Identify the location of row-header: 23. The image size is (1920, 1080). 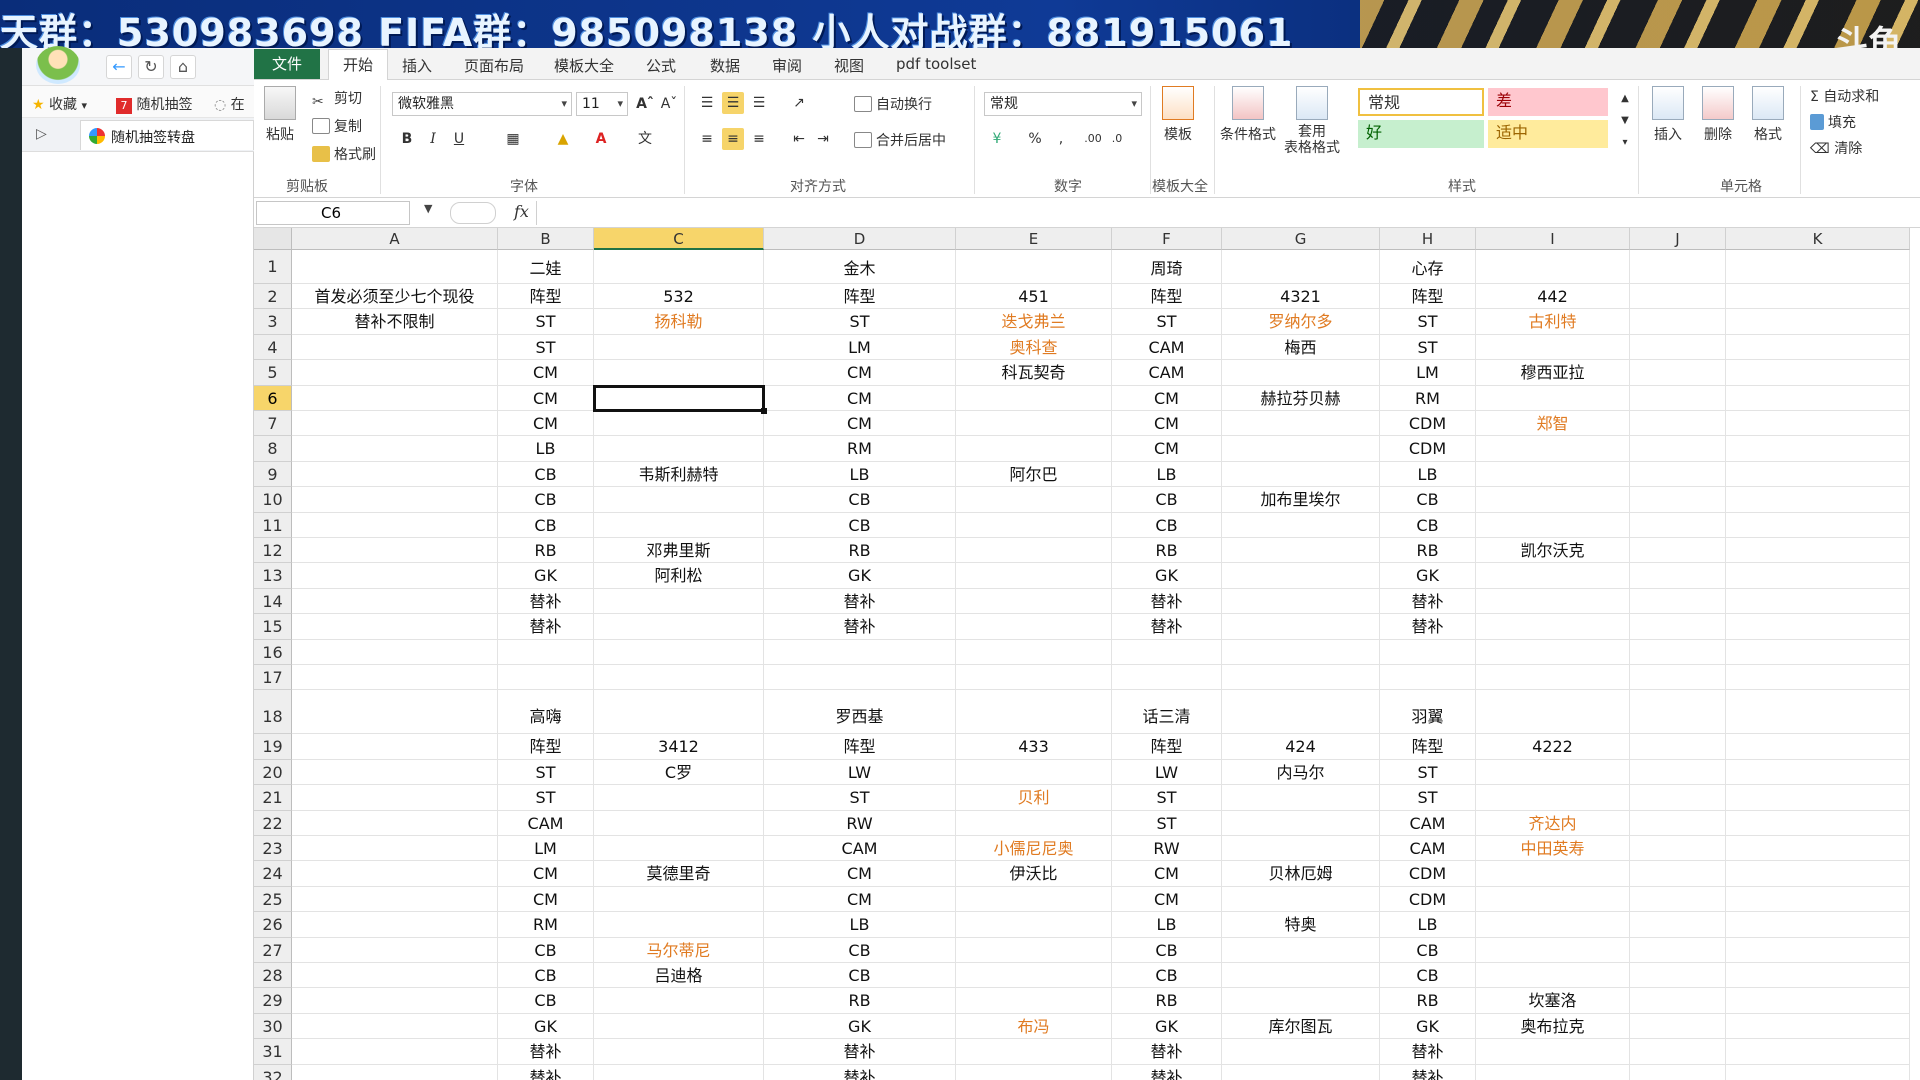
(273, 849).